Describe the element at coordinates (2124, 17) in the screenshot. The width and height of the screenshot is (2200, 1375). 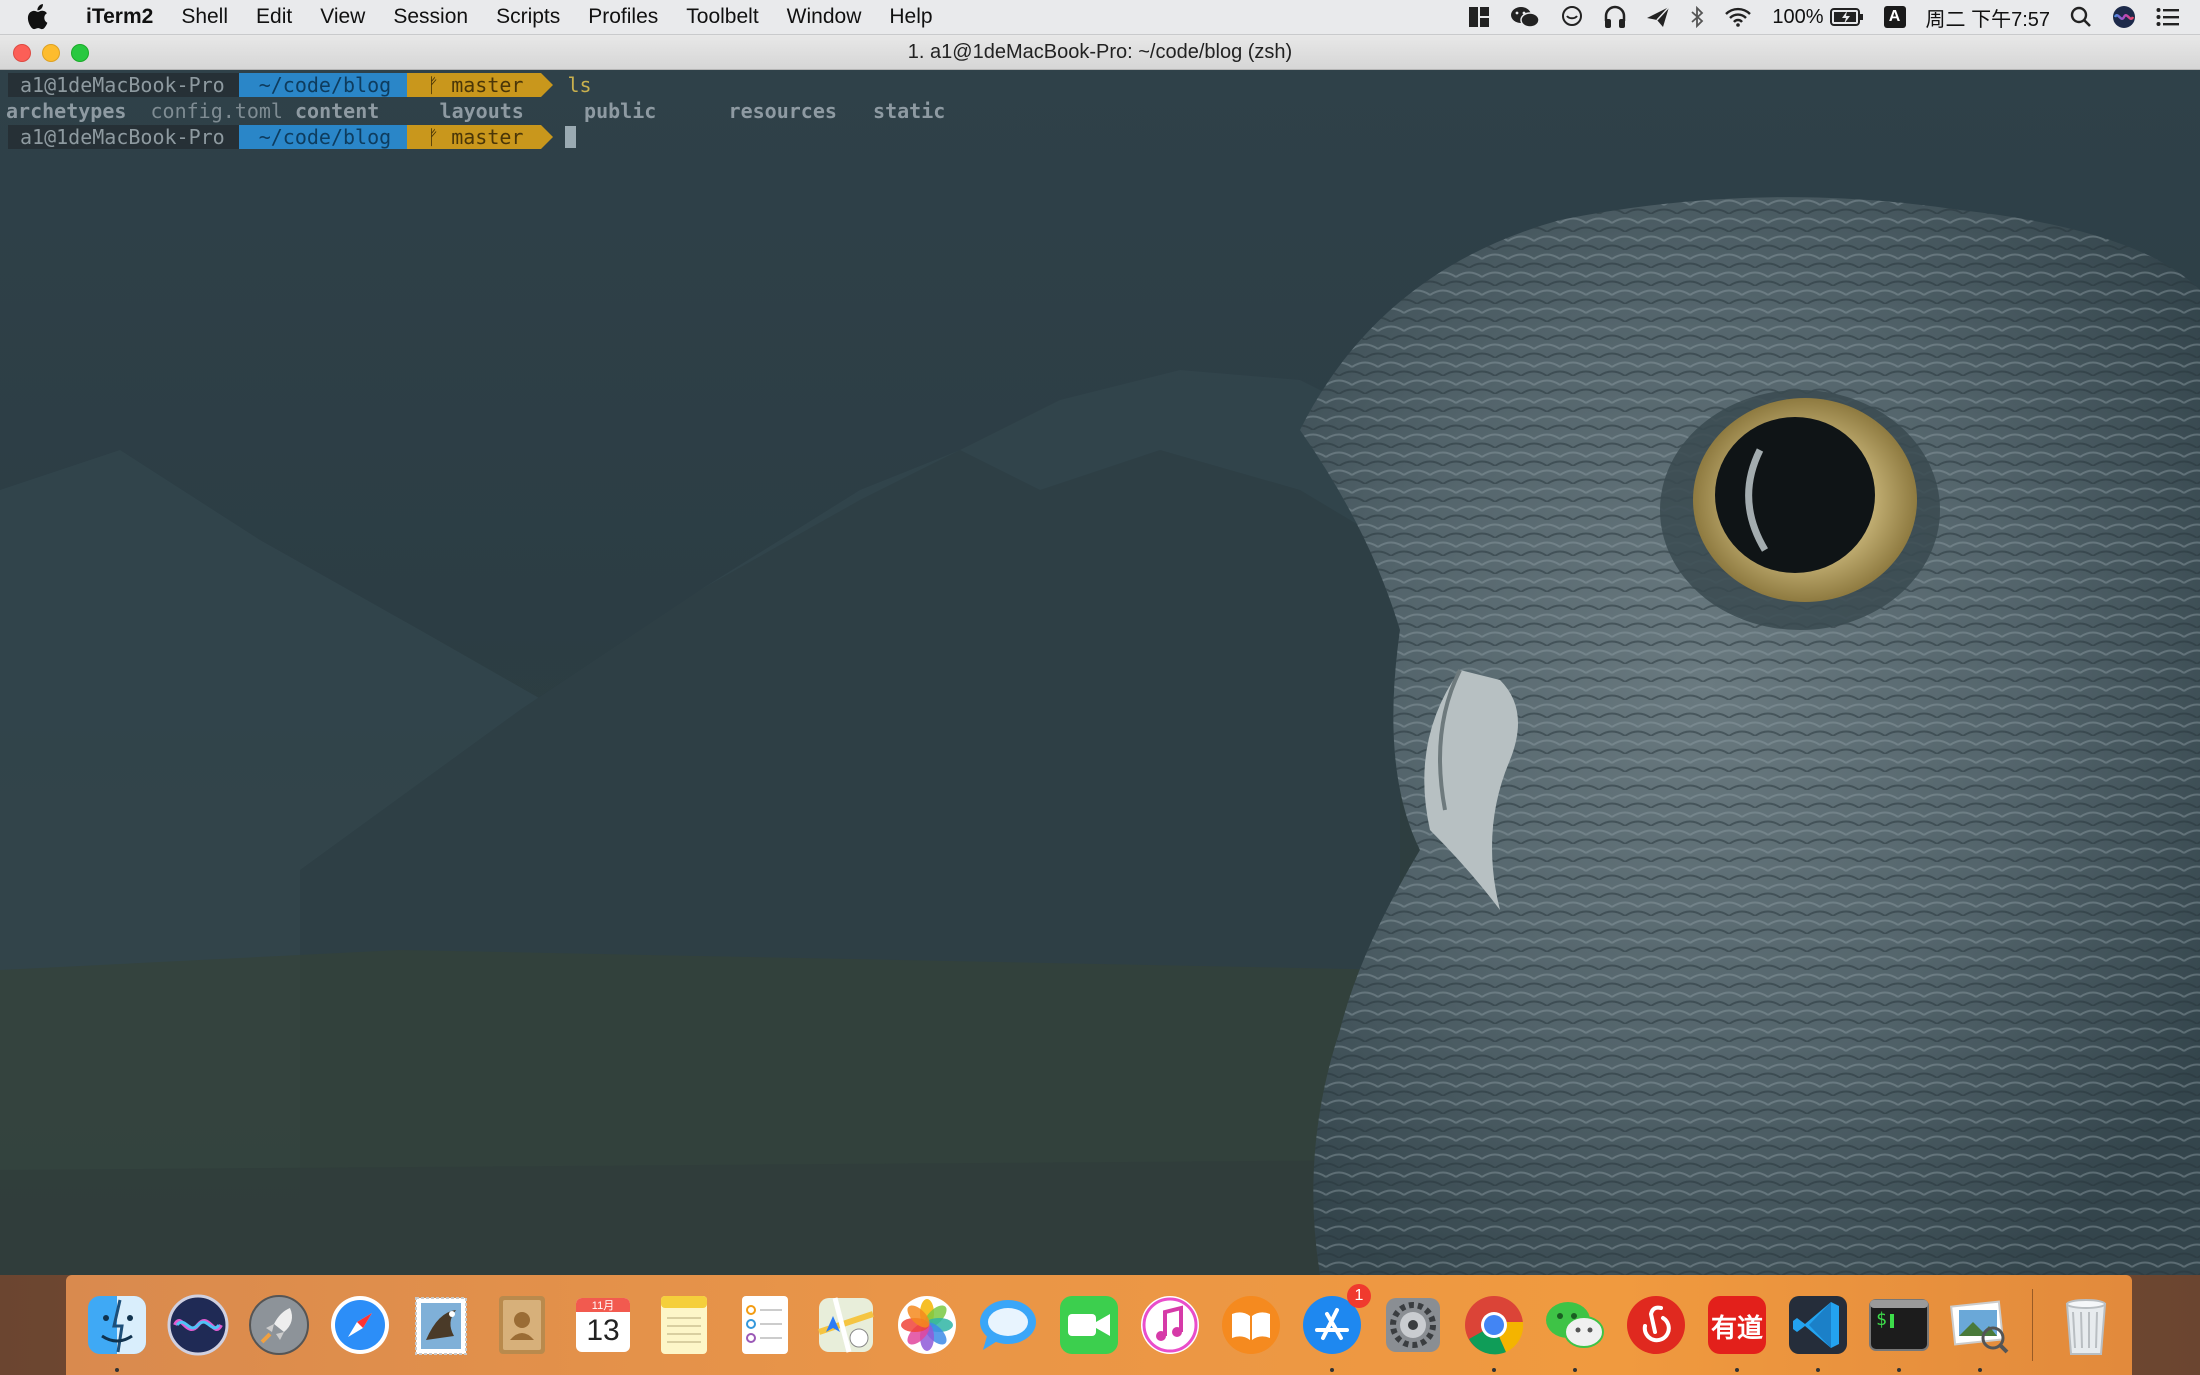
I see `siri-icon` at that location.